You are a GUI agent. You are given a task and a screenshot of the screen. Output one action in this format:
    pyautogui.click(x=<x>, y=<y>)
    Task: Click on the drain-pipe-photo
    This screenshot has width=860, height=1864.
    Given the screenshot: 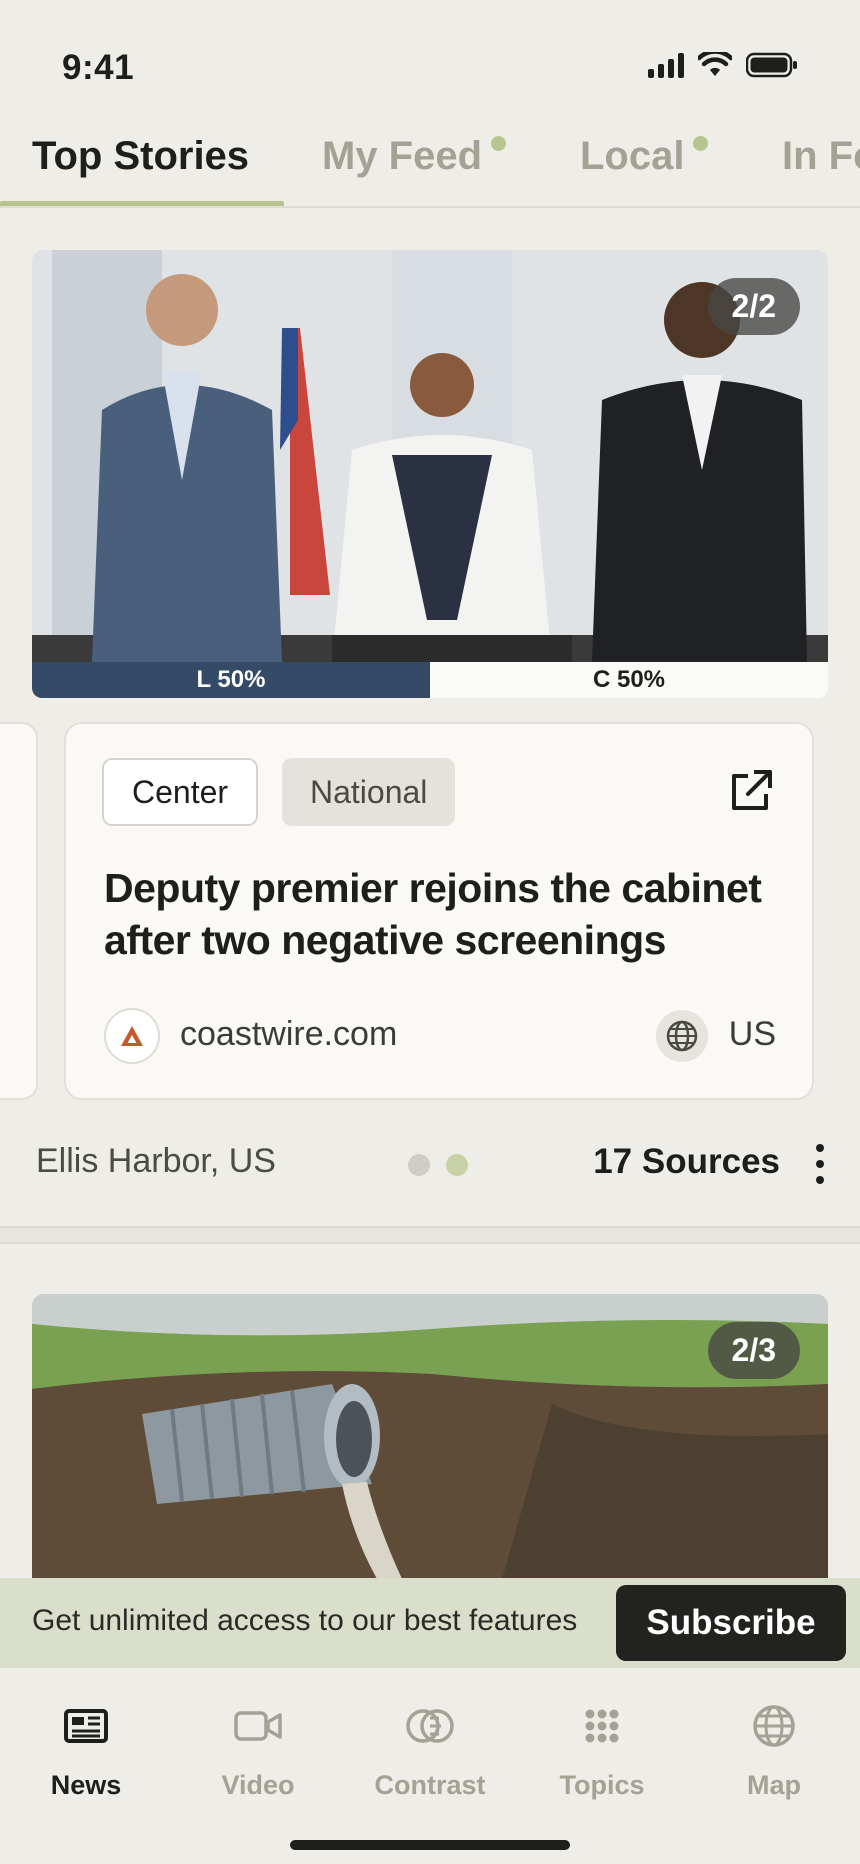 What is the action you would take?
    pyautogui.click(x=430, y=1436)
    